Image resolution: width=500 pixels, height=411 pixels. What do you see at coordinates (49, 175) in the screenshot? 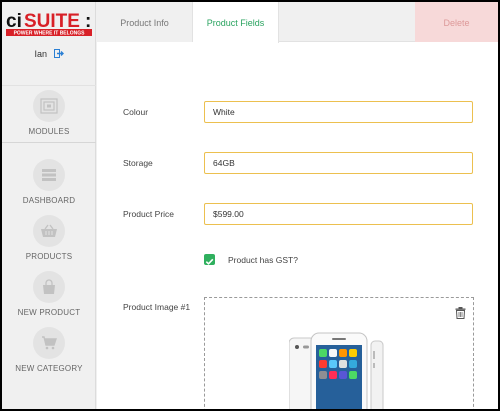
I see `dashboard-icon` at bounding box center [49, 175].